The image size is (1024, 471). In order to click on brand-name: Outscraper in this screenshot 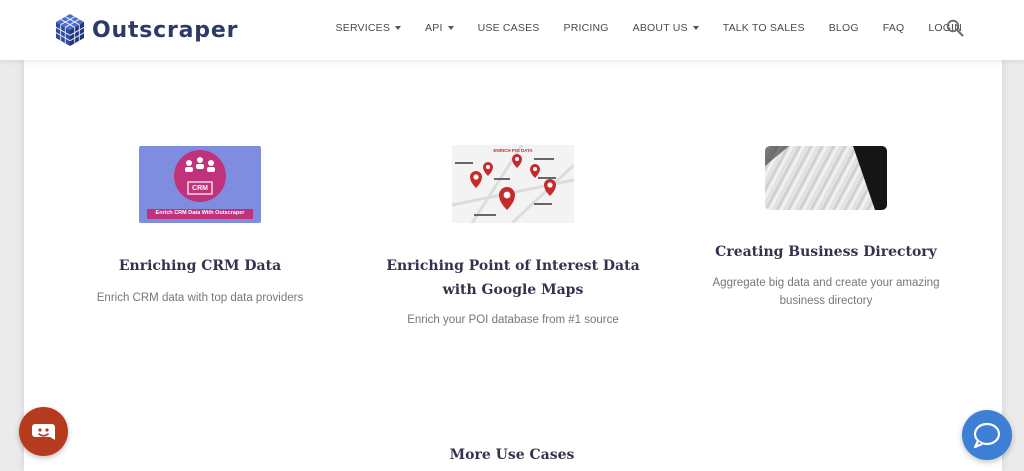, I will do `click(165, 30)`.